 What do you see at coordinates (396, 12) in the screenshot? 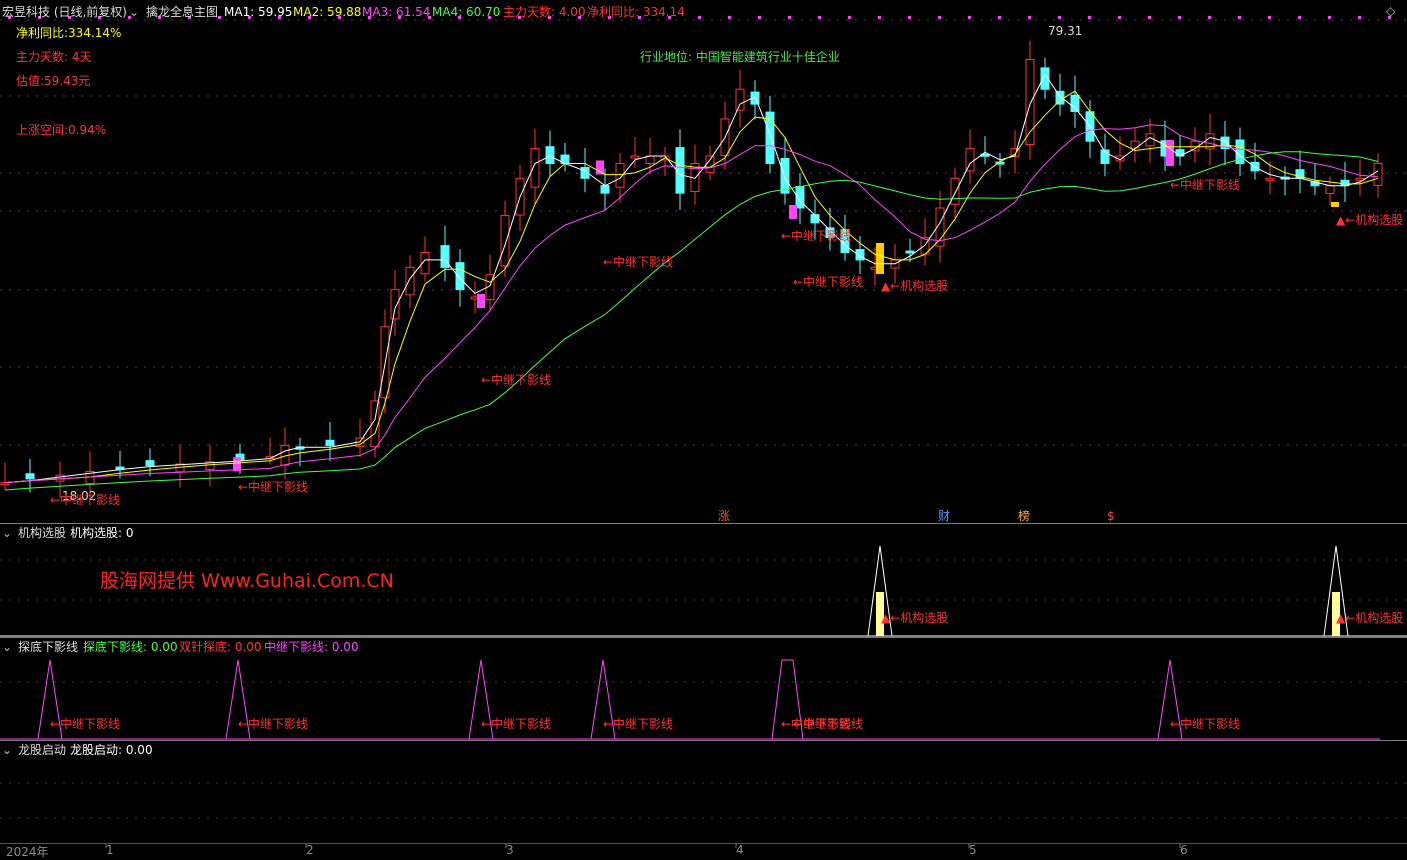
I see `ma3-value: MA3: 61.54` at bounding box center [396, 12].